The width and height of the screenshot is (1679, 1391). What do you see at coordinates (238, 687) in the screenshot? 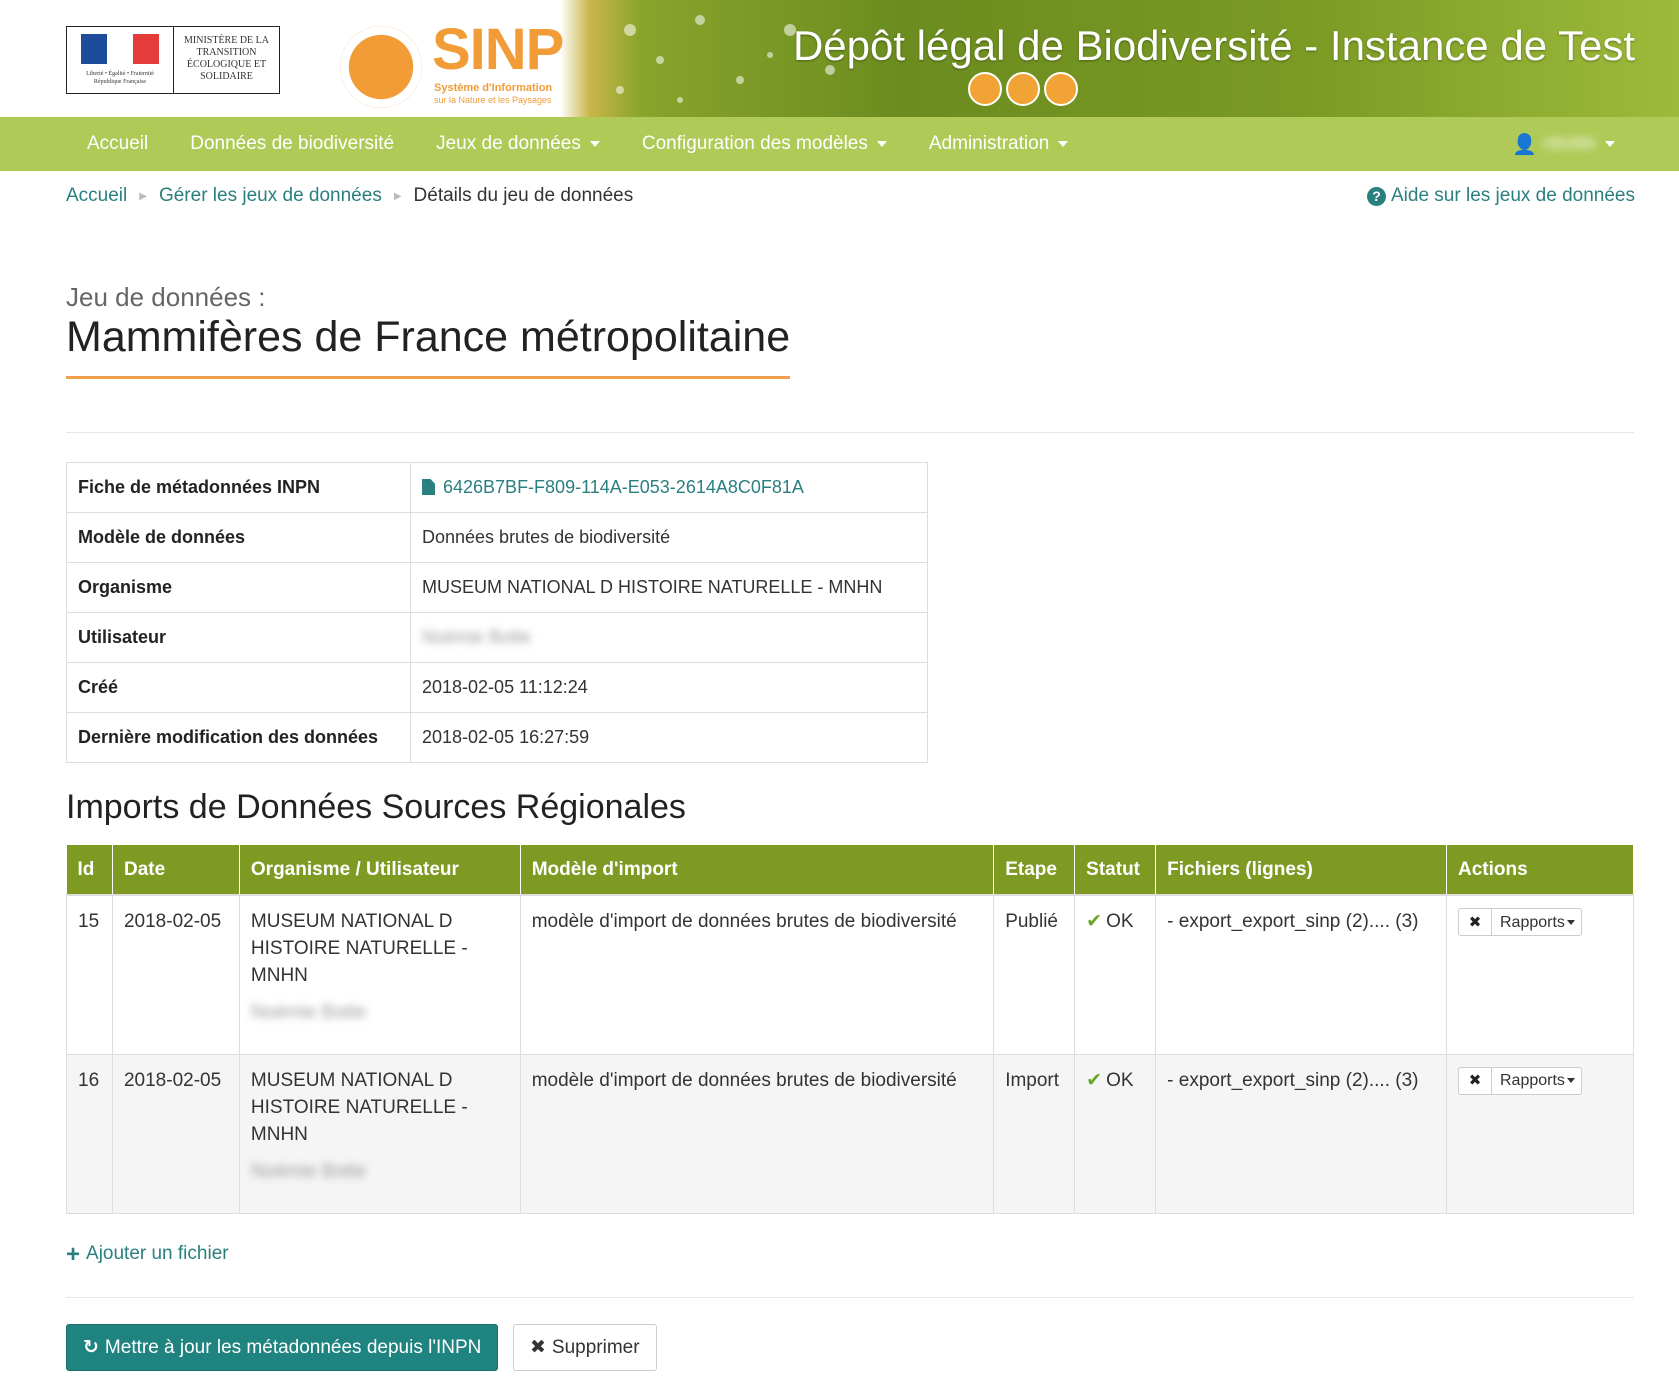
I see `metadata-key: Créé` at bounding box center [238, 687].